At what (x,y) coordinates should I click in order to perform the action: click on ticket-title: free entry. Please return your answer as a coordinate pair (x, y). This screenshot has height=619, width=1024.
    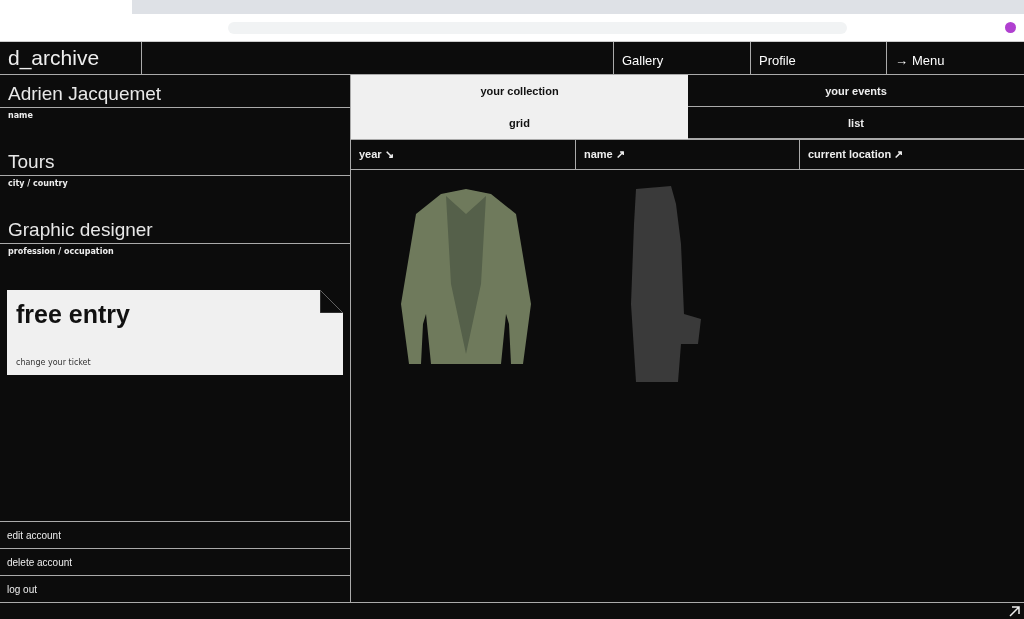
    Looking at the image, I should click on (73, 314).